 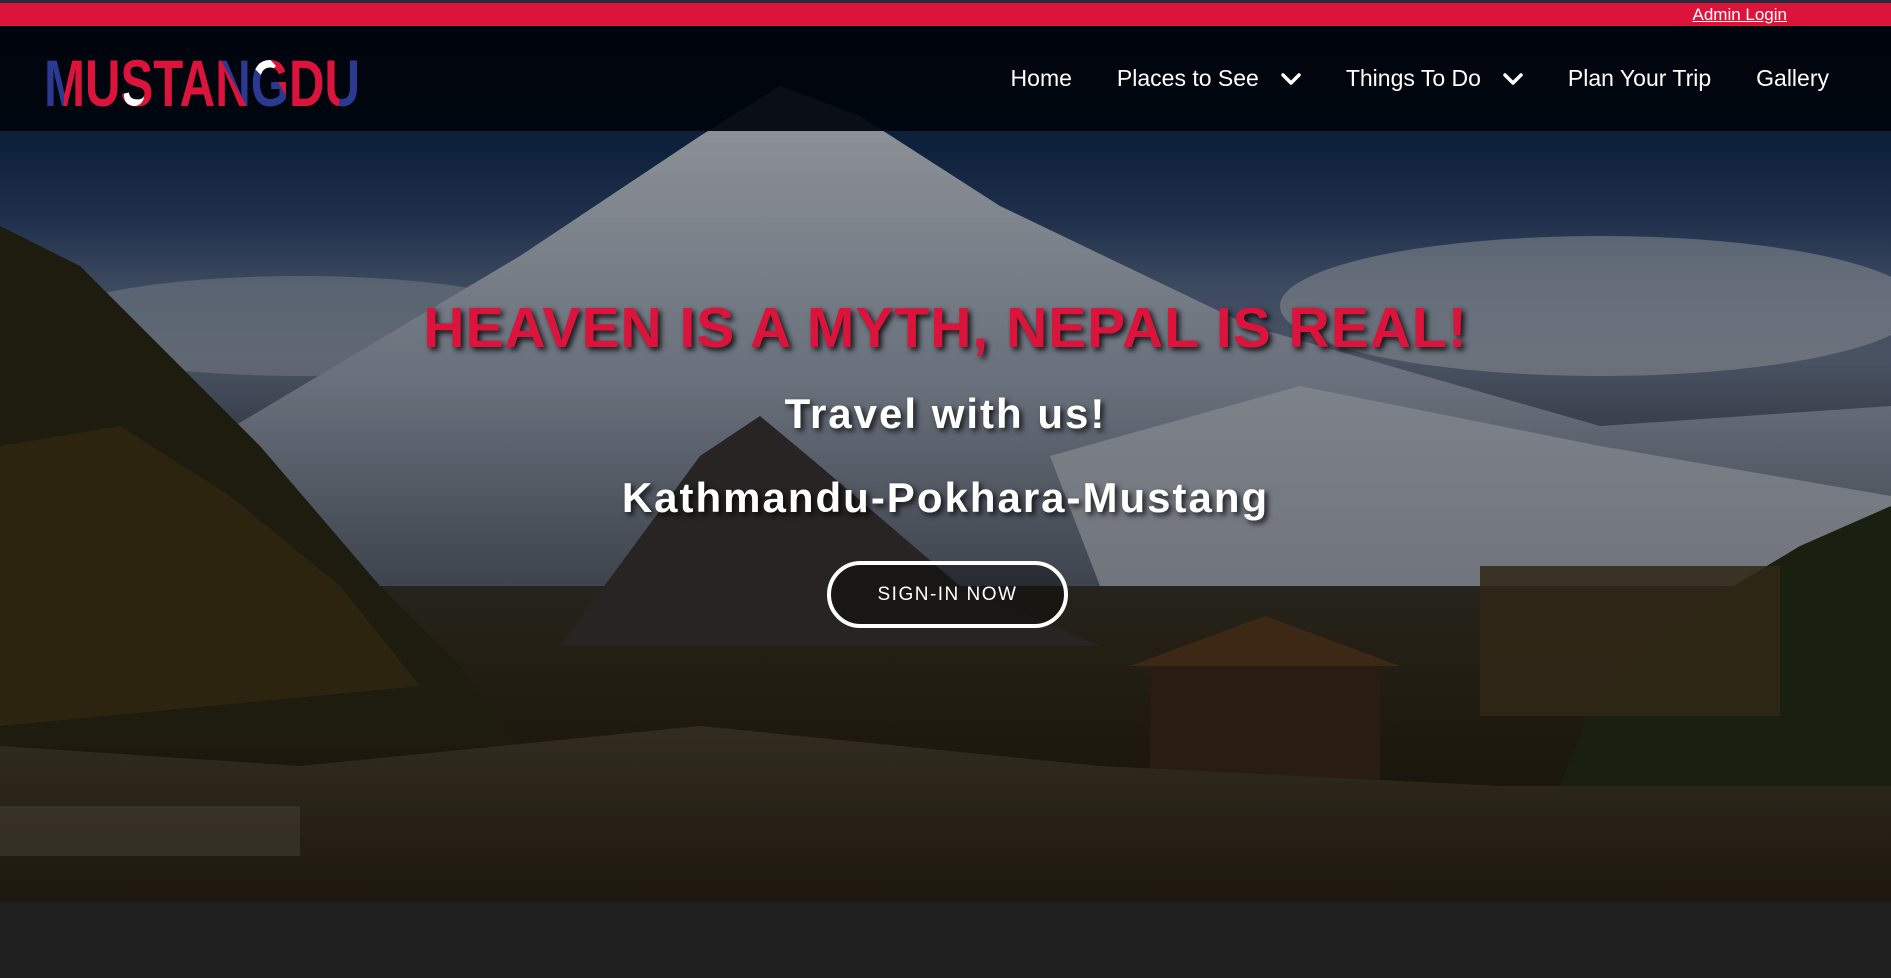 What do you see at coordinates (945, 328) in the screenshot?
I see `hero-headline: HEAVEN IS A MYTH, NEPAL IS REAL!` at bounding box center [945, 328].